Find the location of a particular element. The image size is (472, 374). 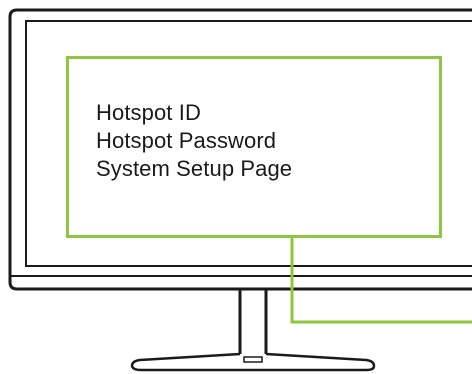

monitor-stand-neck is located at coordinates (253, 321).